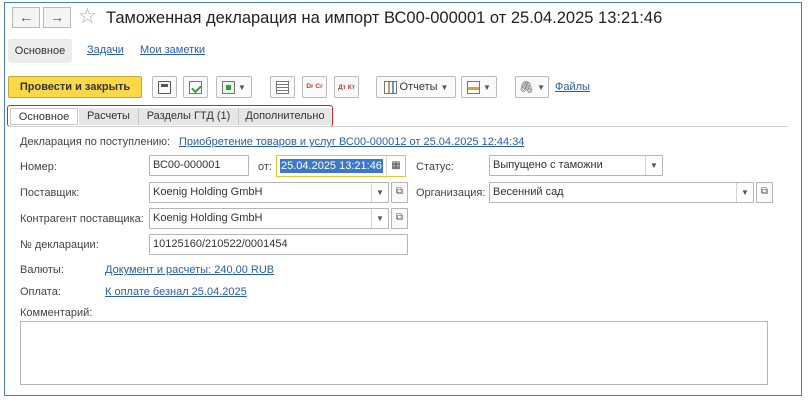 The height and width of the screenshot is (402, 808). I want to click on open-contractor-button: ⧉, so click(399, 218).